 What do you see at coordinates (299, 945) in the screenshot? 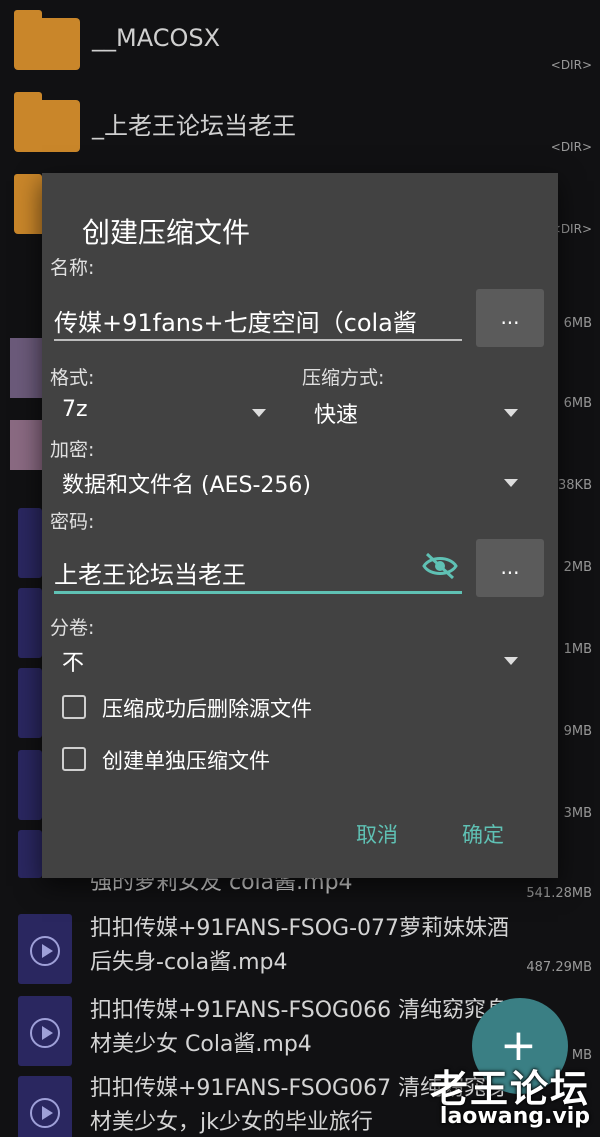
I see `video-title: 扣扣传媒+91FANS-FSOG-077萝莉妹妹酒后失身-cola酱.mp4` at bounding box center [299, 945].